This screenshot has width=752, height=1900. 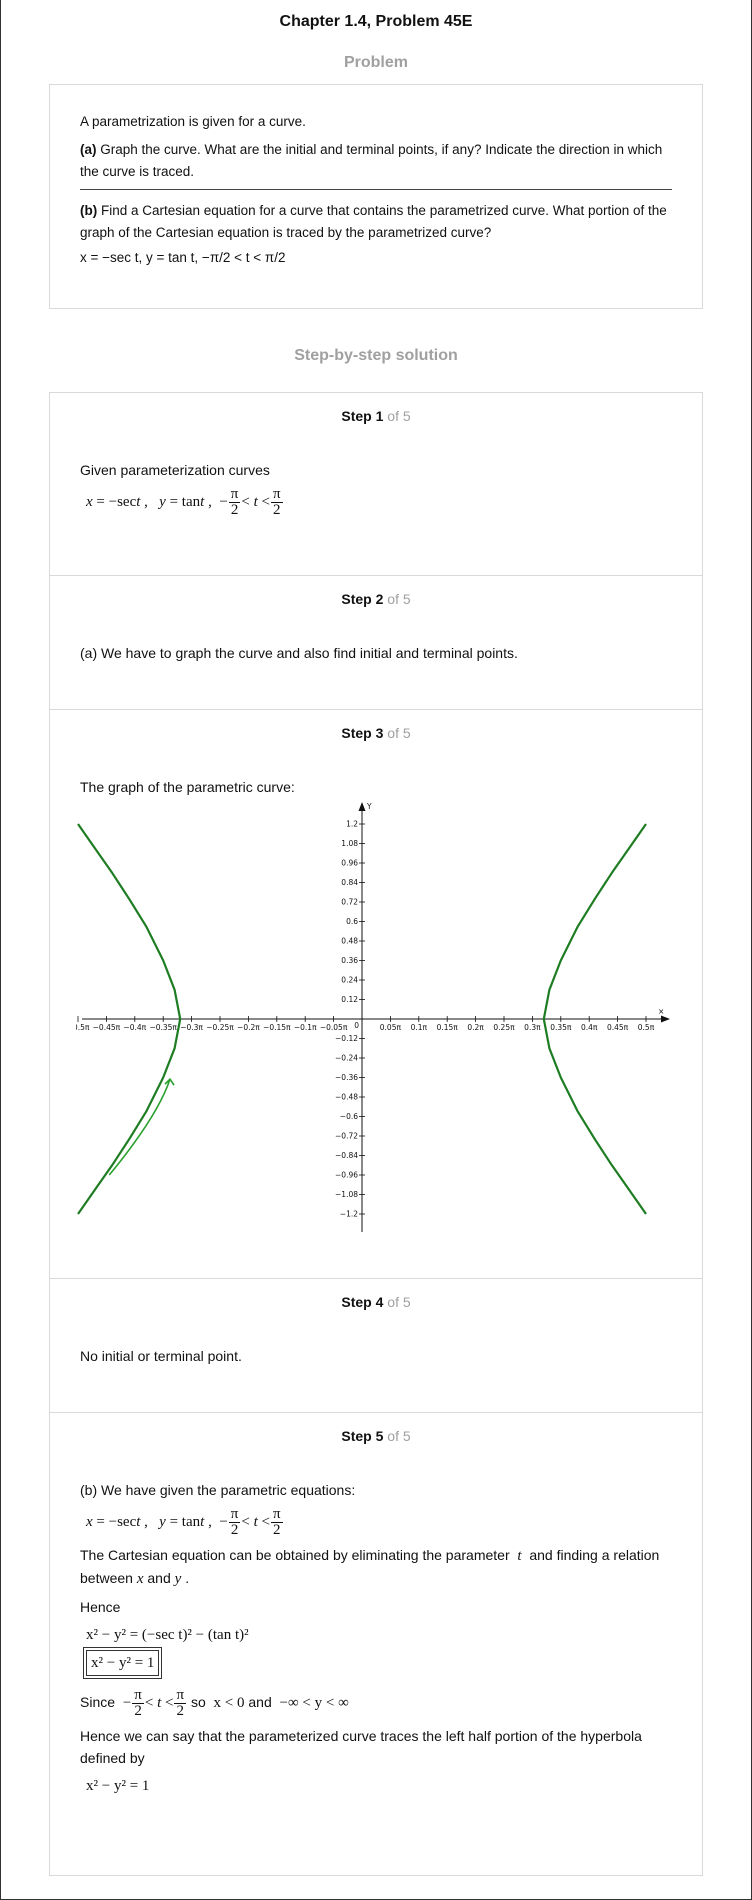 What do you see at coordinates (346, 1194) in the screenshot?
I see `y-tick-label: −1.08` at bounding box center [346, 1194].